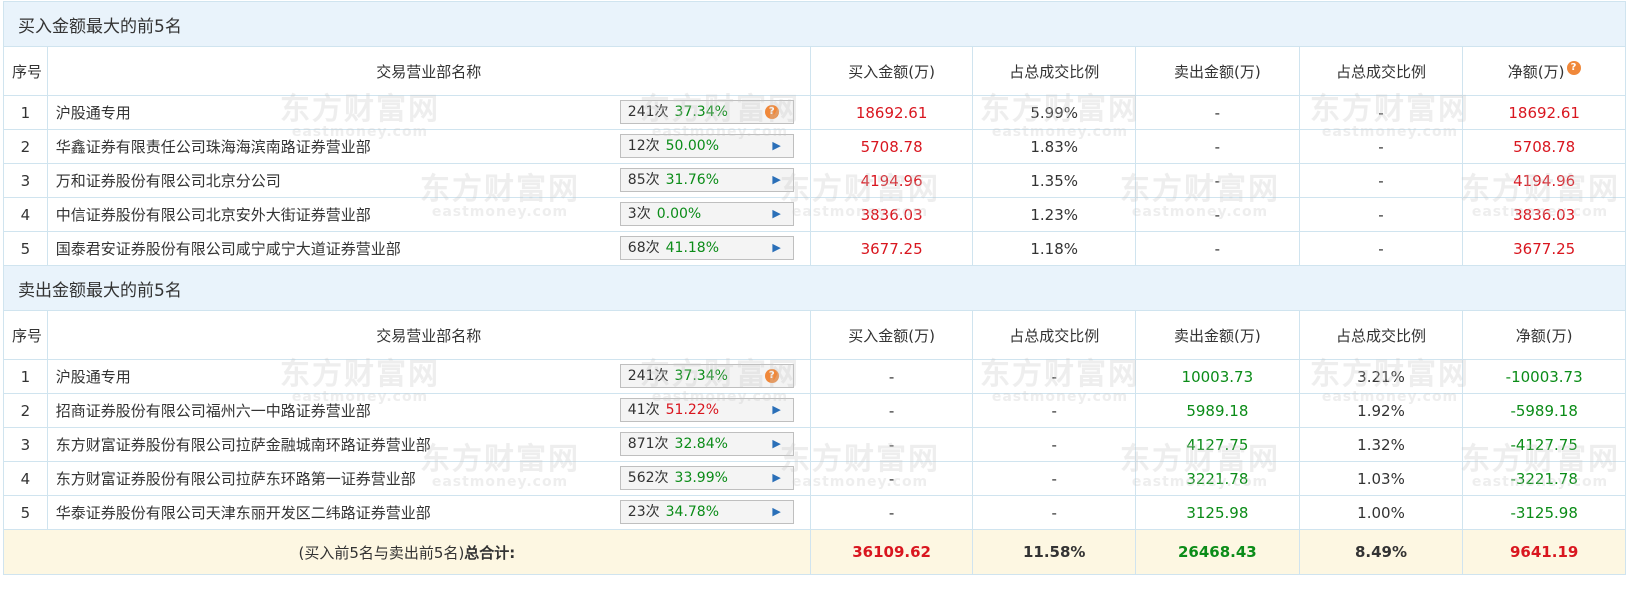 The height and width of the screenshot is (600, 1630). I want to click on seat-name: 中信证券股份有限公司北京安外大街证券营业部, so click(213, 214).